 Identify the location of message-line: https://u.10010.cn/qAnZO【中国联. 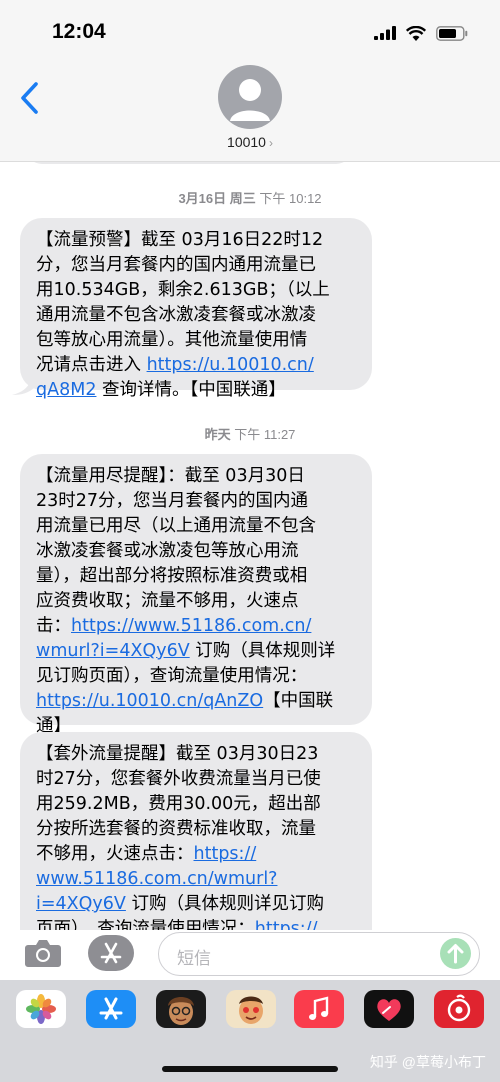
(196, 701).